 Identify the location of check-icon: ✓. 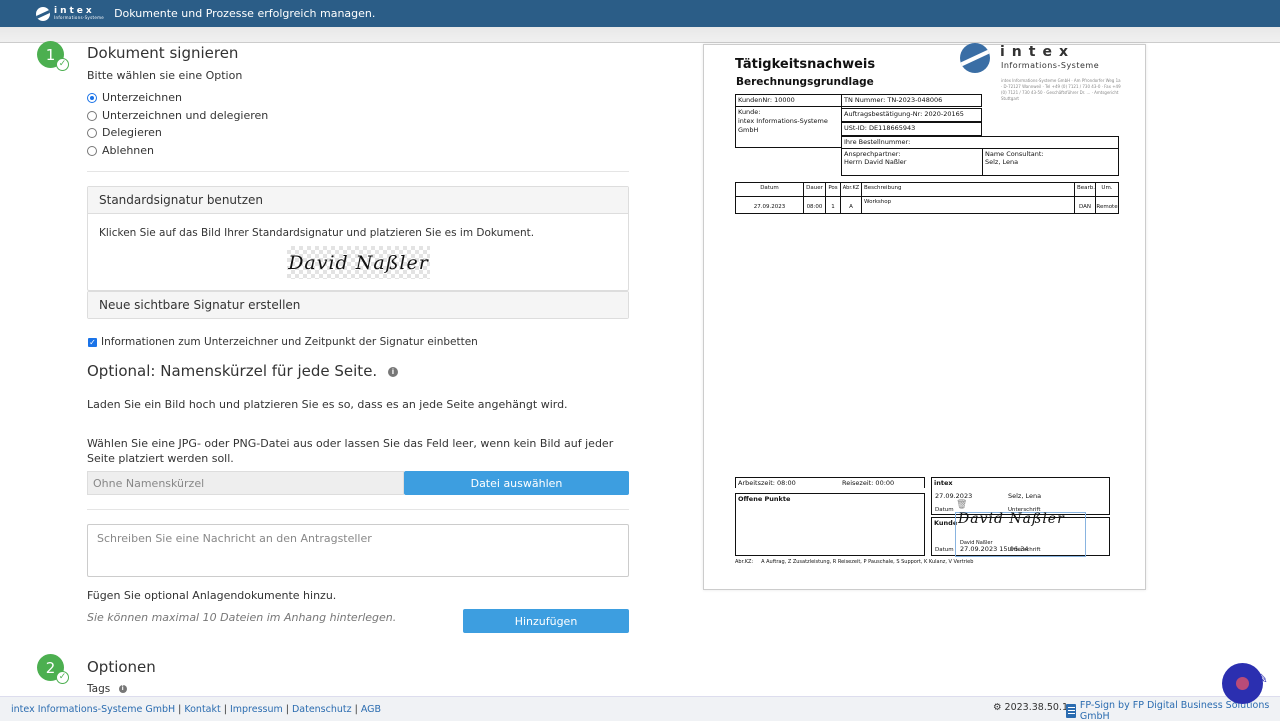
(62, 64).